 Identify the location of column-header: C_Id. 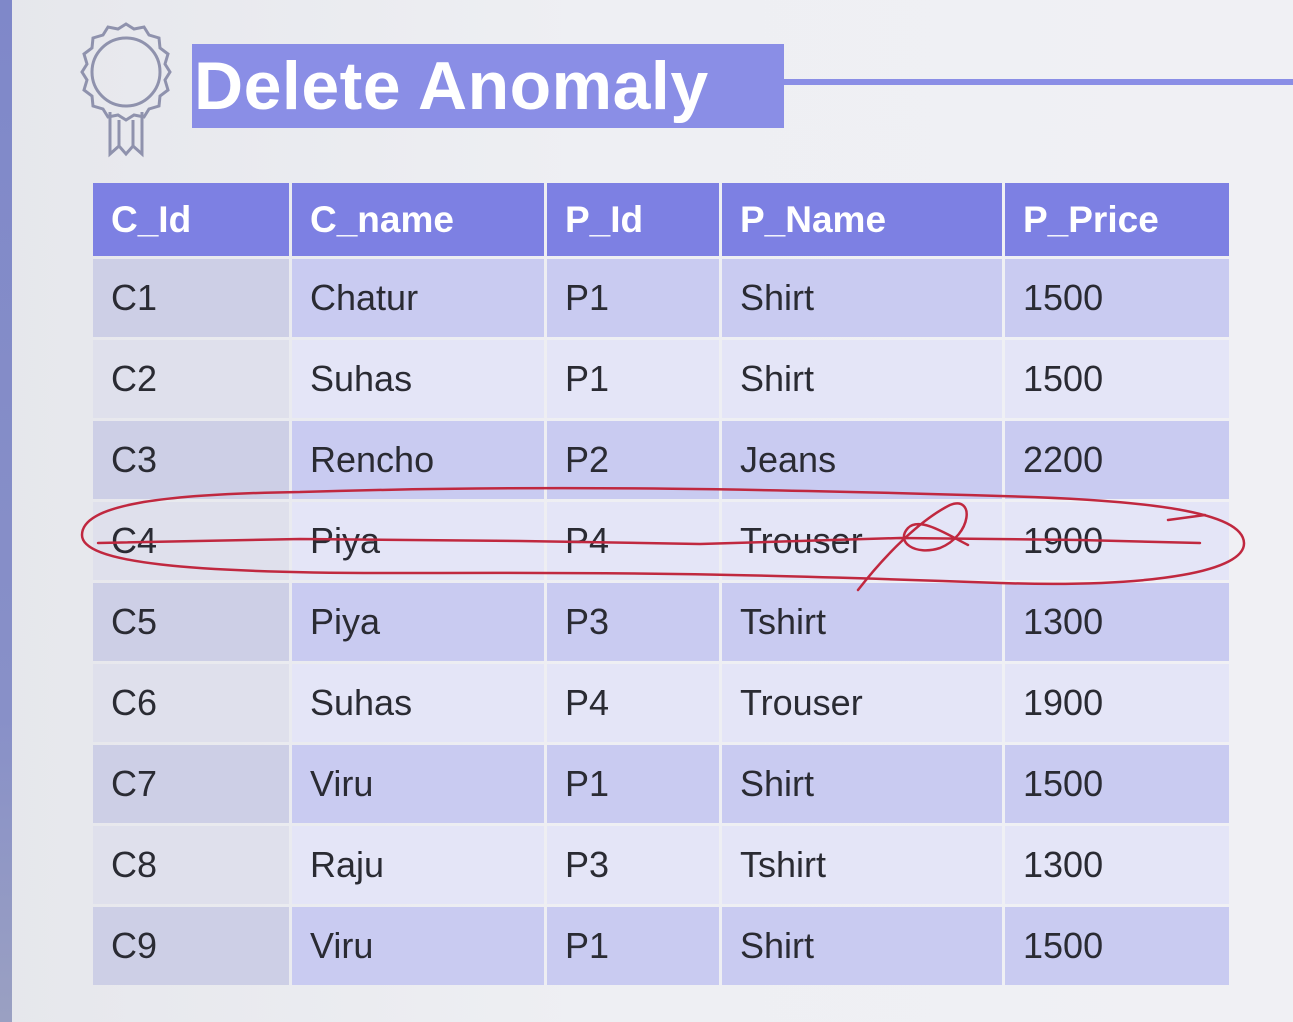
(191, 219).